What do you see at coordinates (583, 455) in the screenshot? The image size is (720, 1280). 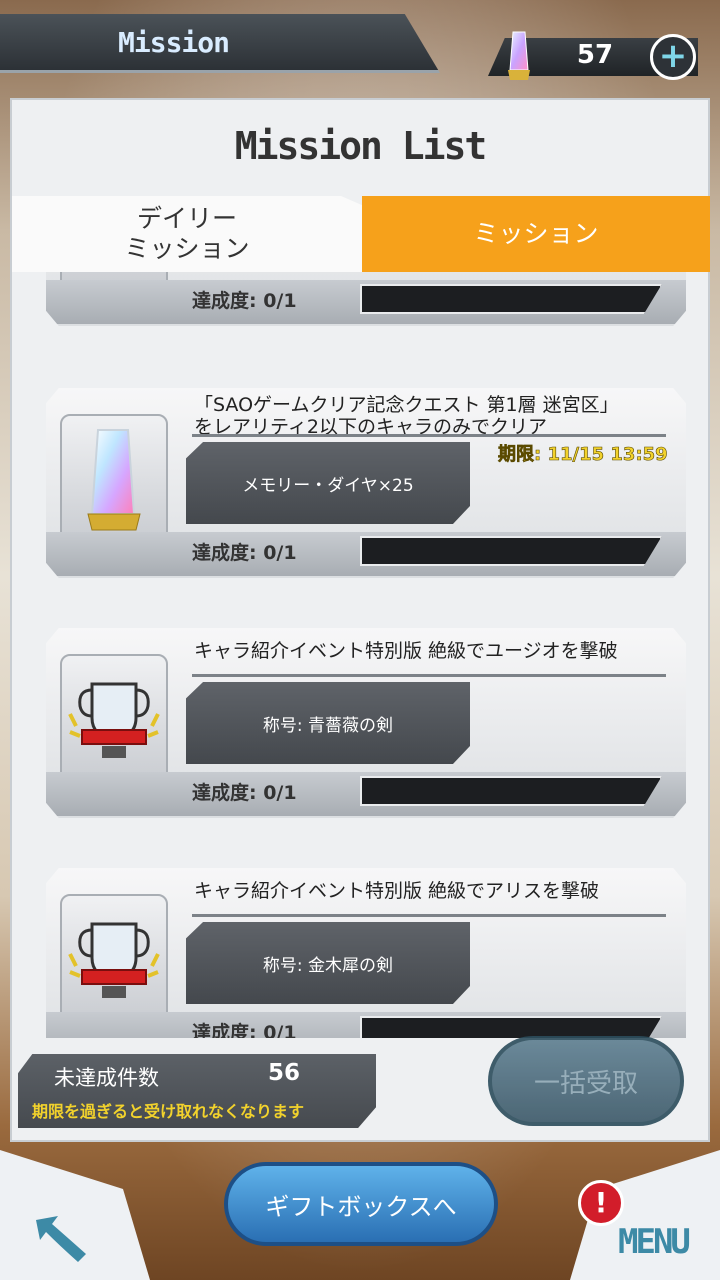 I see `deadline-label: 期限: 11/15 13:59` at bounding box center [583, 455].